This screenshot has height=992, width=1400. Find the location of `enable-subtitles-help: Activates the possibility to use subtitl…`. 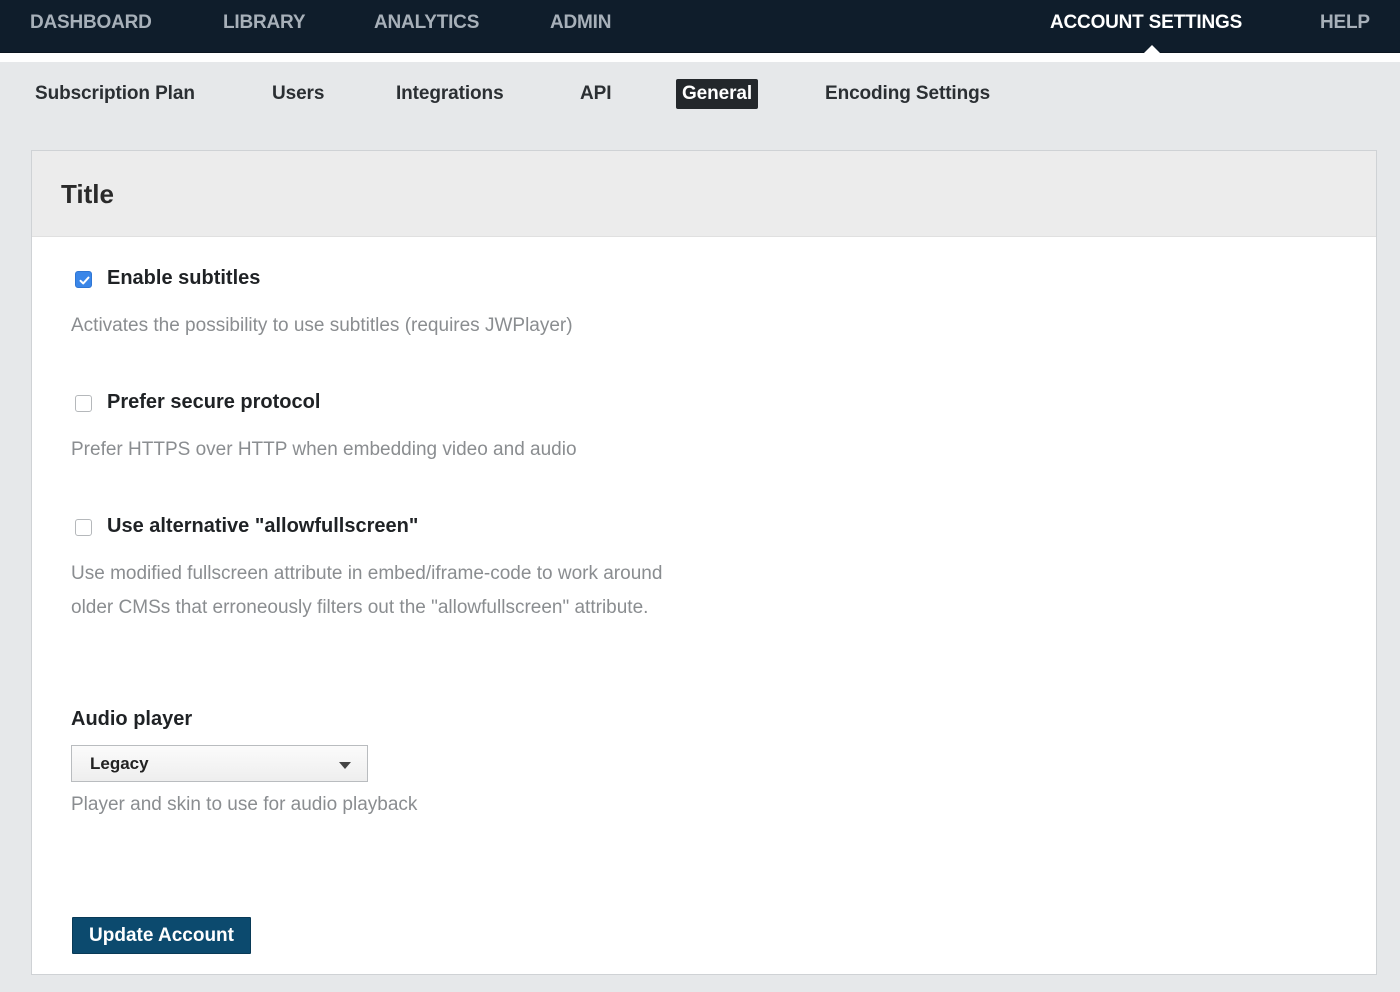

enable-subtitles-help: Activates the possibility to use subtitl… is located at coordinates (322, 325).